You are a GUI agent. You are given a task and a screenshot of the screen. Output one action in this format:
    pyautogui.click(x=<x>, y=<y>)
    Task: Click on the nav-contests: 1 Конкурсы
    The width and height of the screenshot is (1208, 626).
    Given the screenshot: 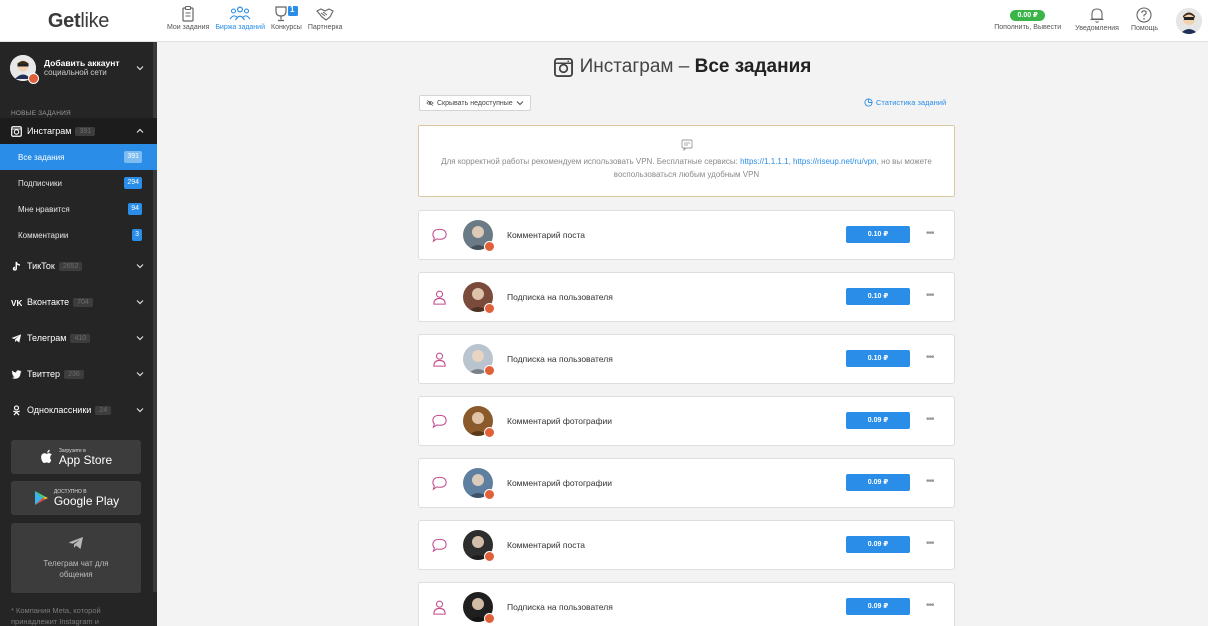 What is the action you would take?
    pyautogui.click(x=286, y=15)
    